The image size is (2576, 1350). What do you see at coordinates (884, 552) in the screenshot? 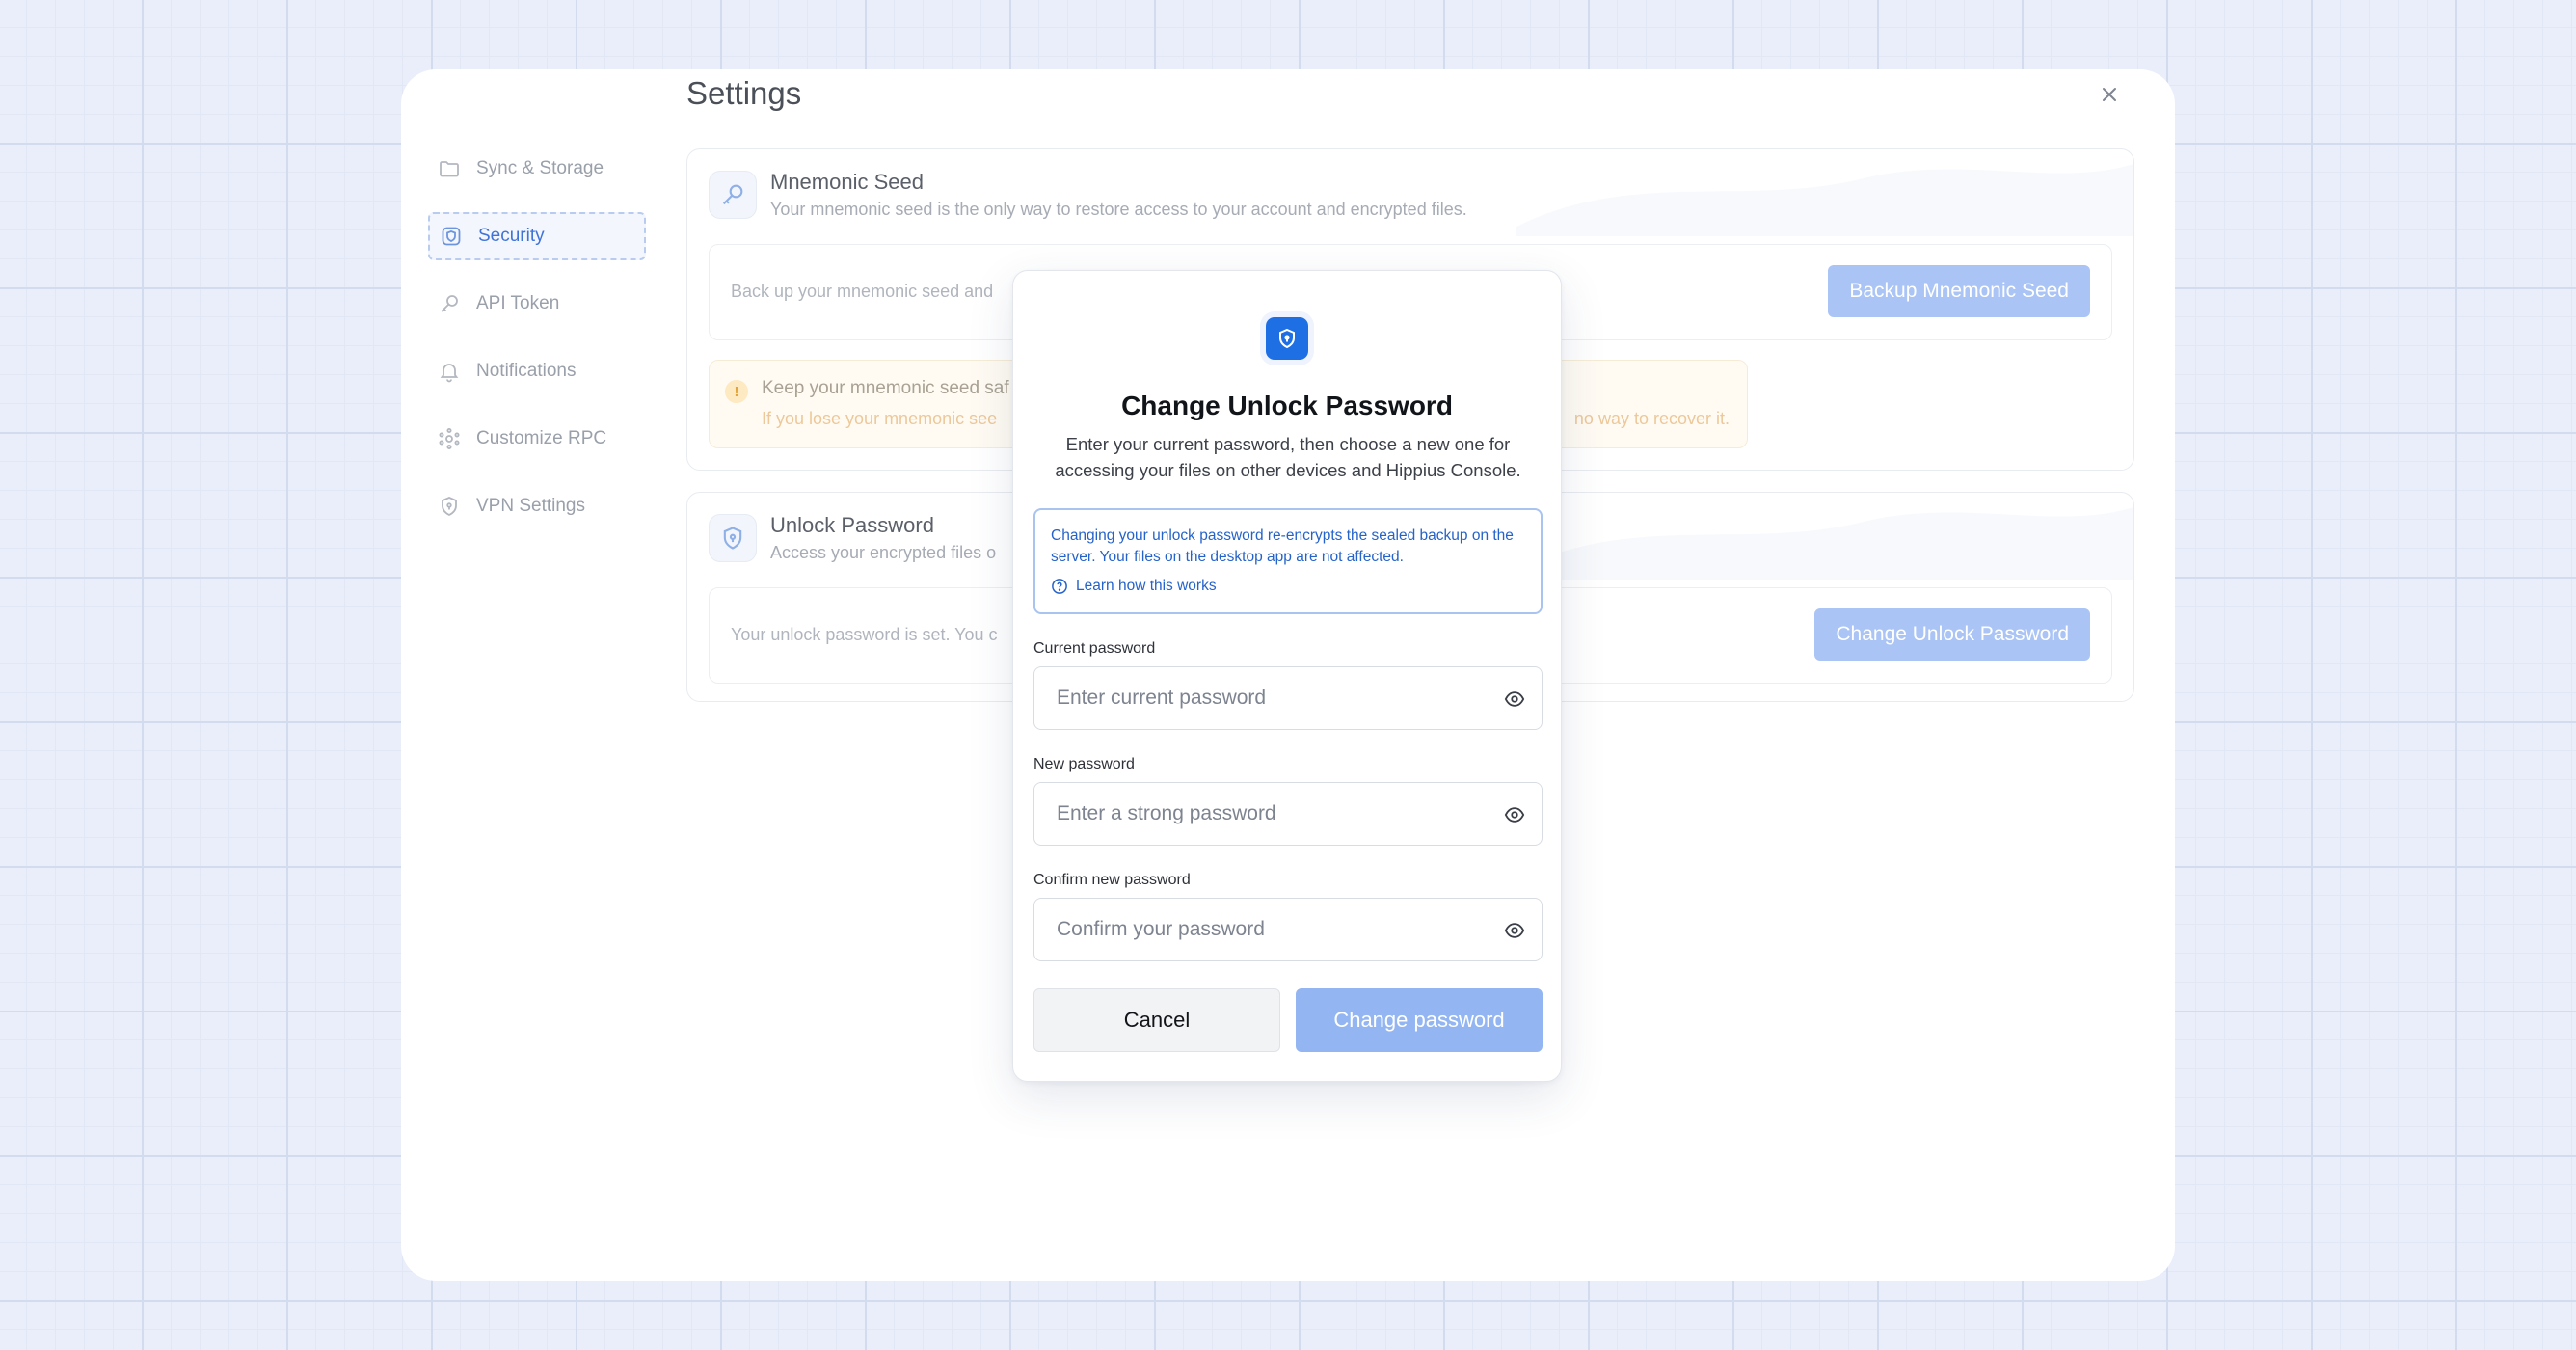
I see `unlock-subtitle: Access your encrypted files o` at bounding box center [884, 552].